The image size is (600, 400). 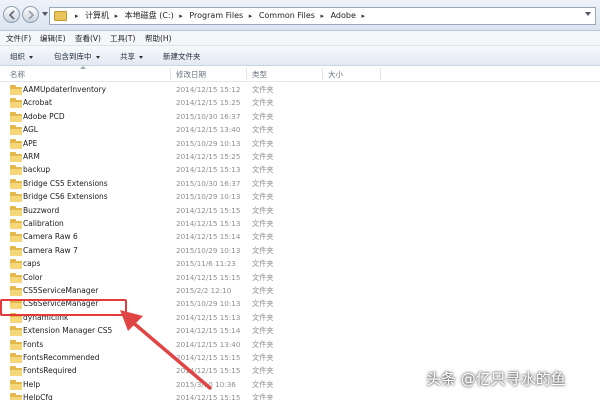 I want to click on file-row: Bridge CS6 Extensions 2015/10/29 10:13 文件夹, so click(x=301, y=197).